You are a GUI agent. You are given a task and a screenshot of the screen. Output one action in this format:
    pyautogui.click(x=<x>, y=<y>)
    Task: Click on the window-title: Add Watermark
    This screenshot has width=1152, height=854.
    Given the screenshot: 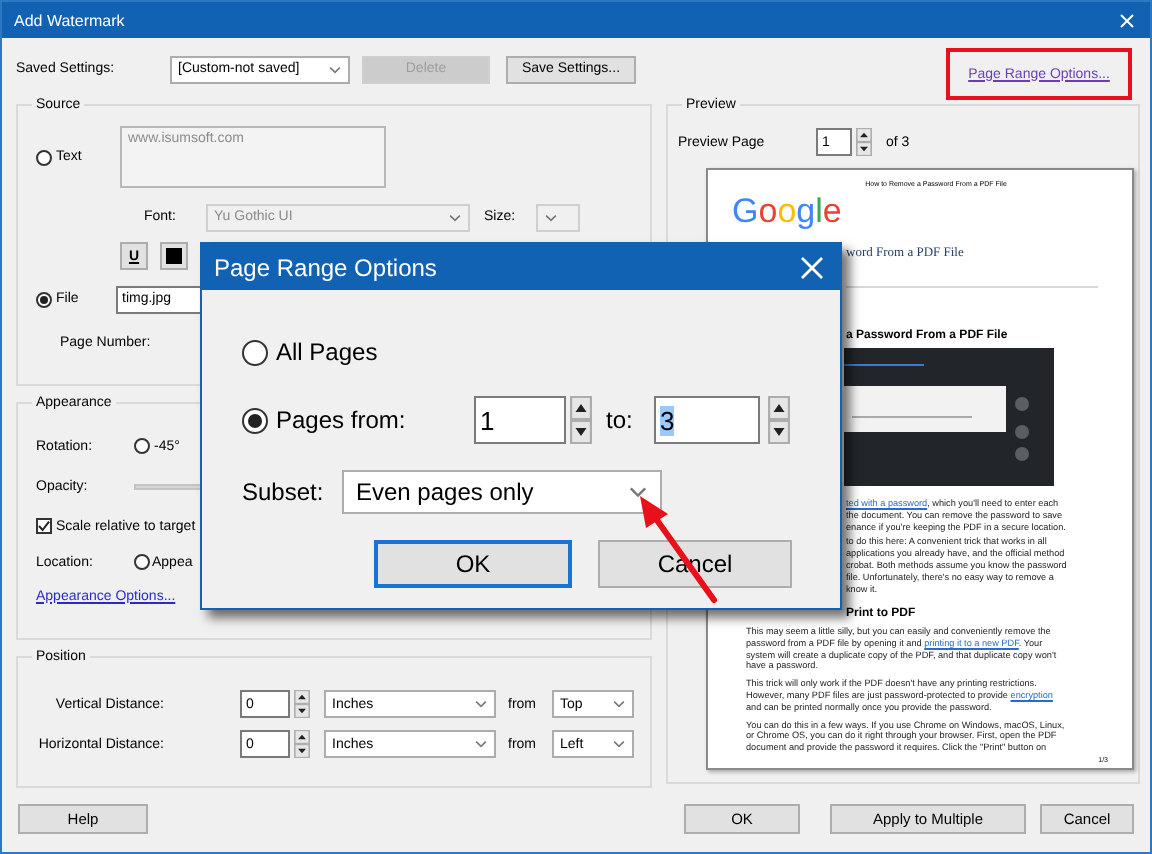 What is the action you would take?
    pyautogui.click(x=69, y=20)
    